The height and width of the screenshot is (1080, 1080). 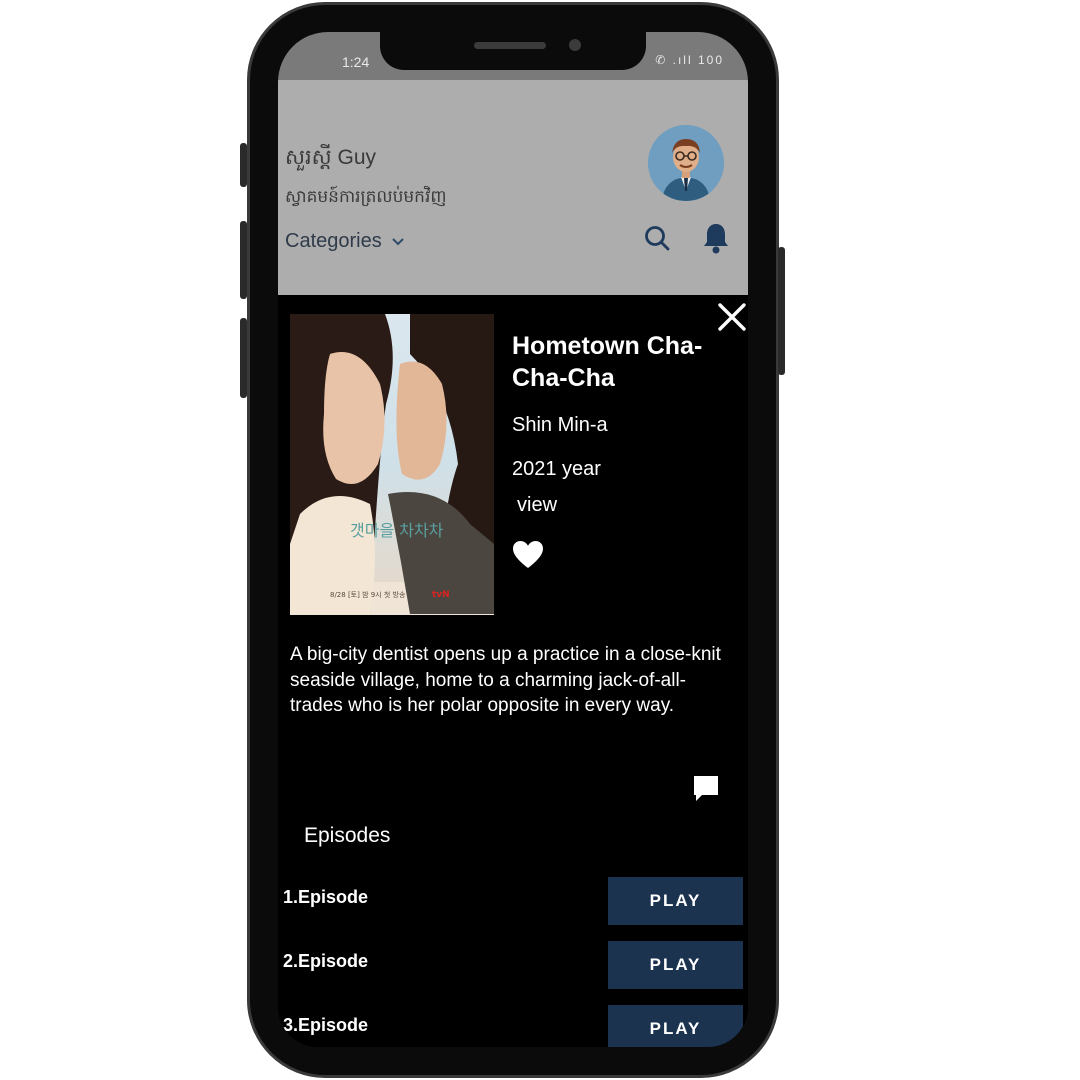 What do you see at coordinates (732, 317) in the screenshot?
I see `close-icon` at bounding box center [732, 317].